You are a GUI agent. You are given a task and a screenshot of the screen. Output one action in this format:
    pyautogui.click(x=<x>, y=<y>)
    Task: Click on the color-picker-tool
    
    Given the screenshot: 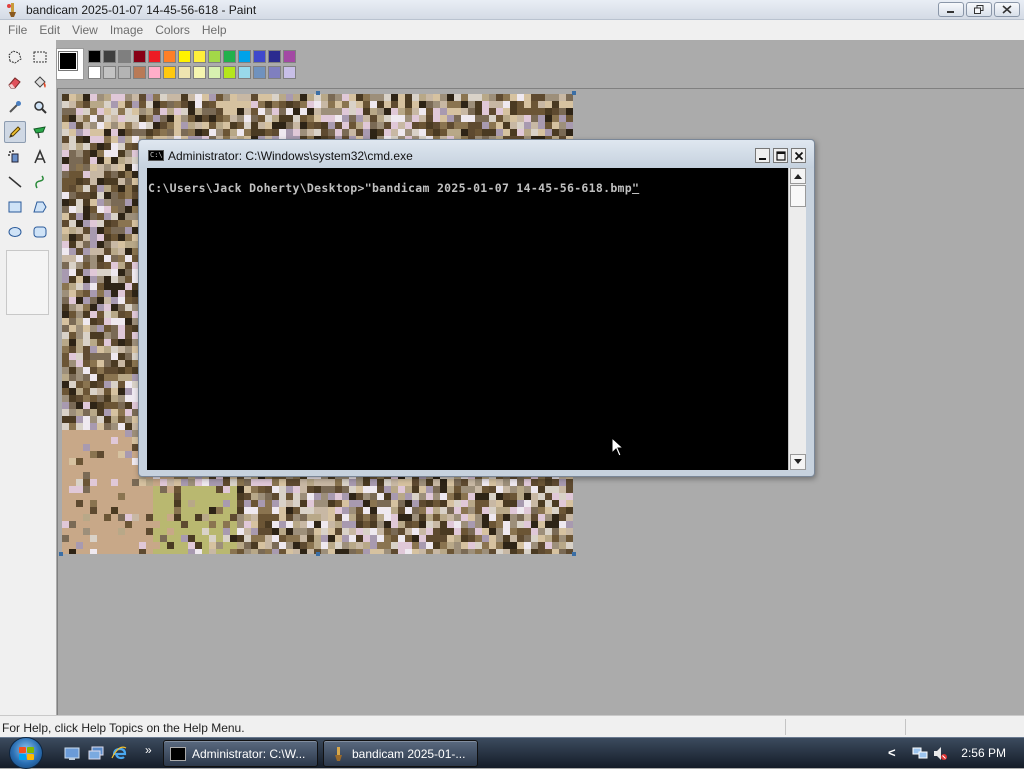 What is the action you would take?
    pyautogui.click(x=15, y=107)
    